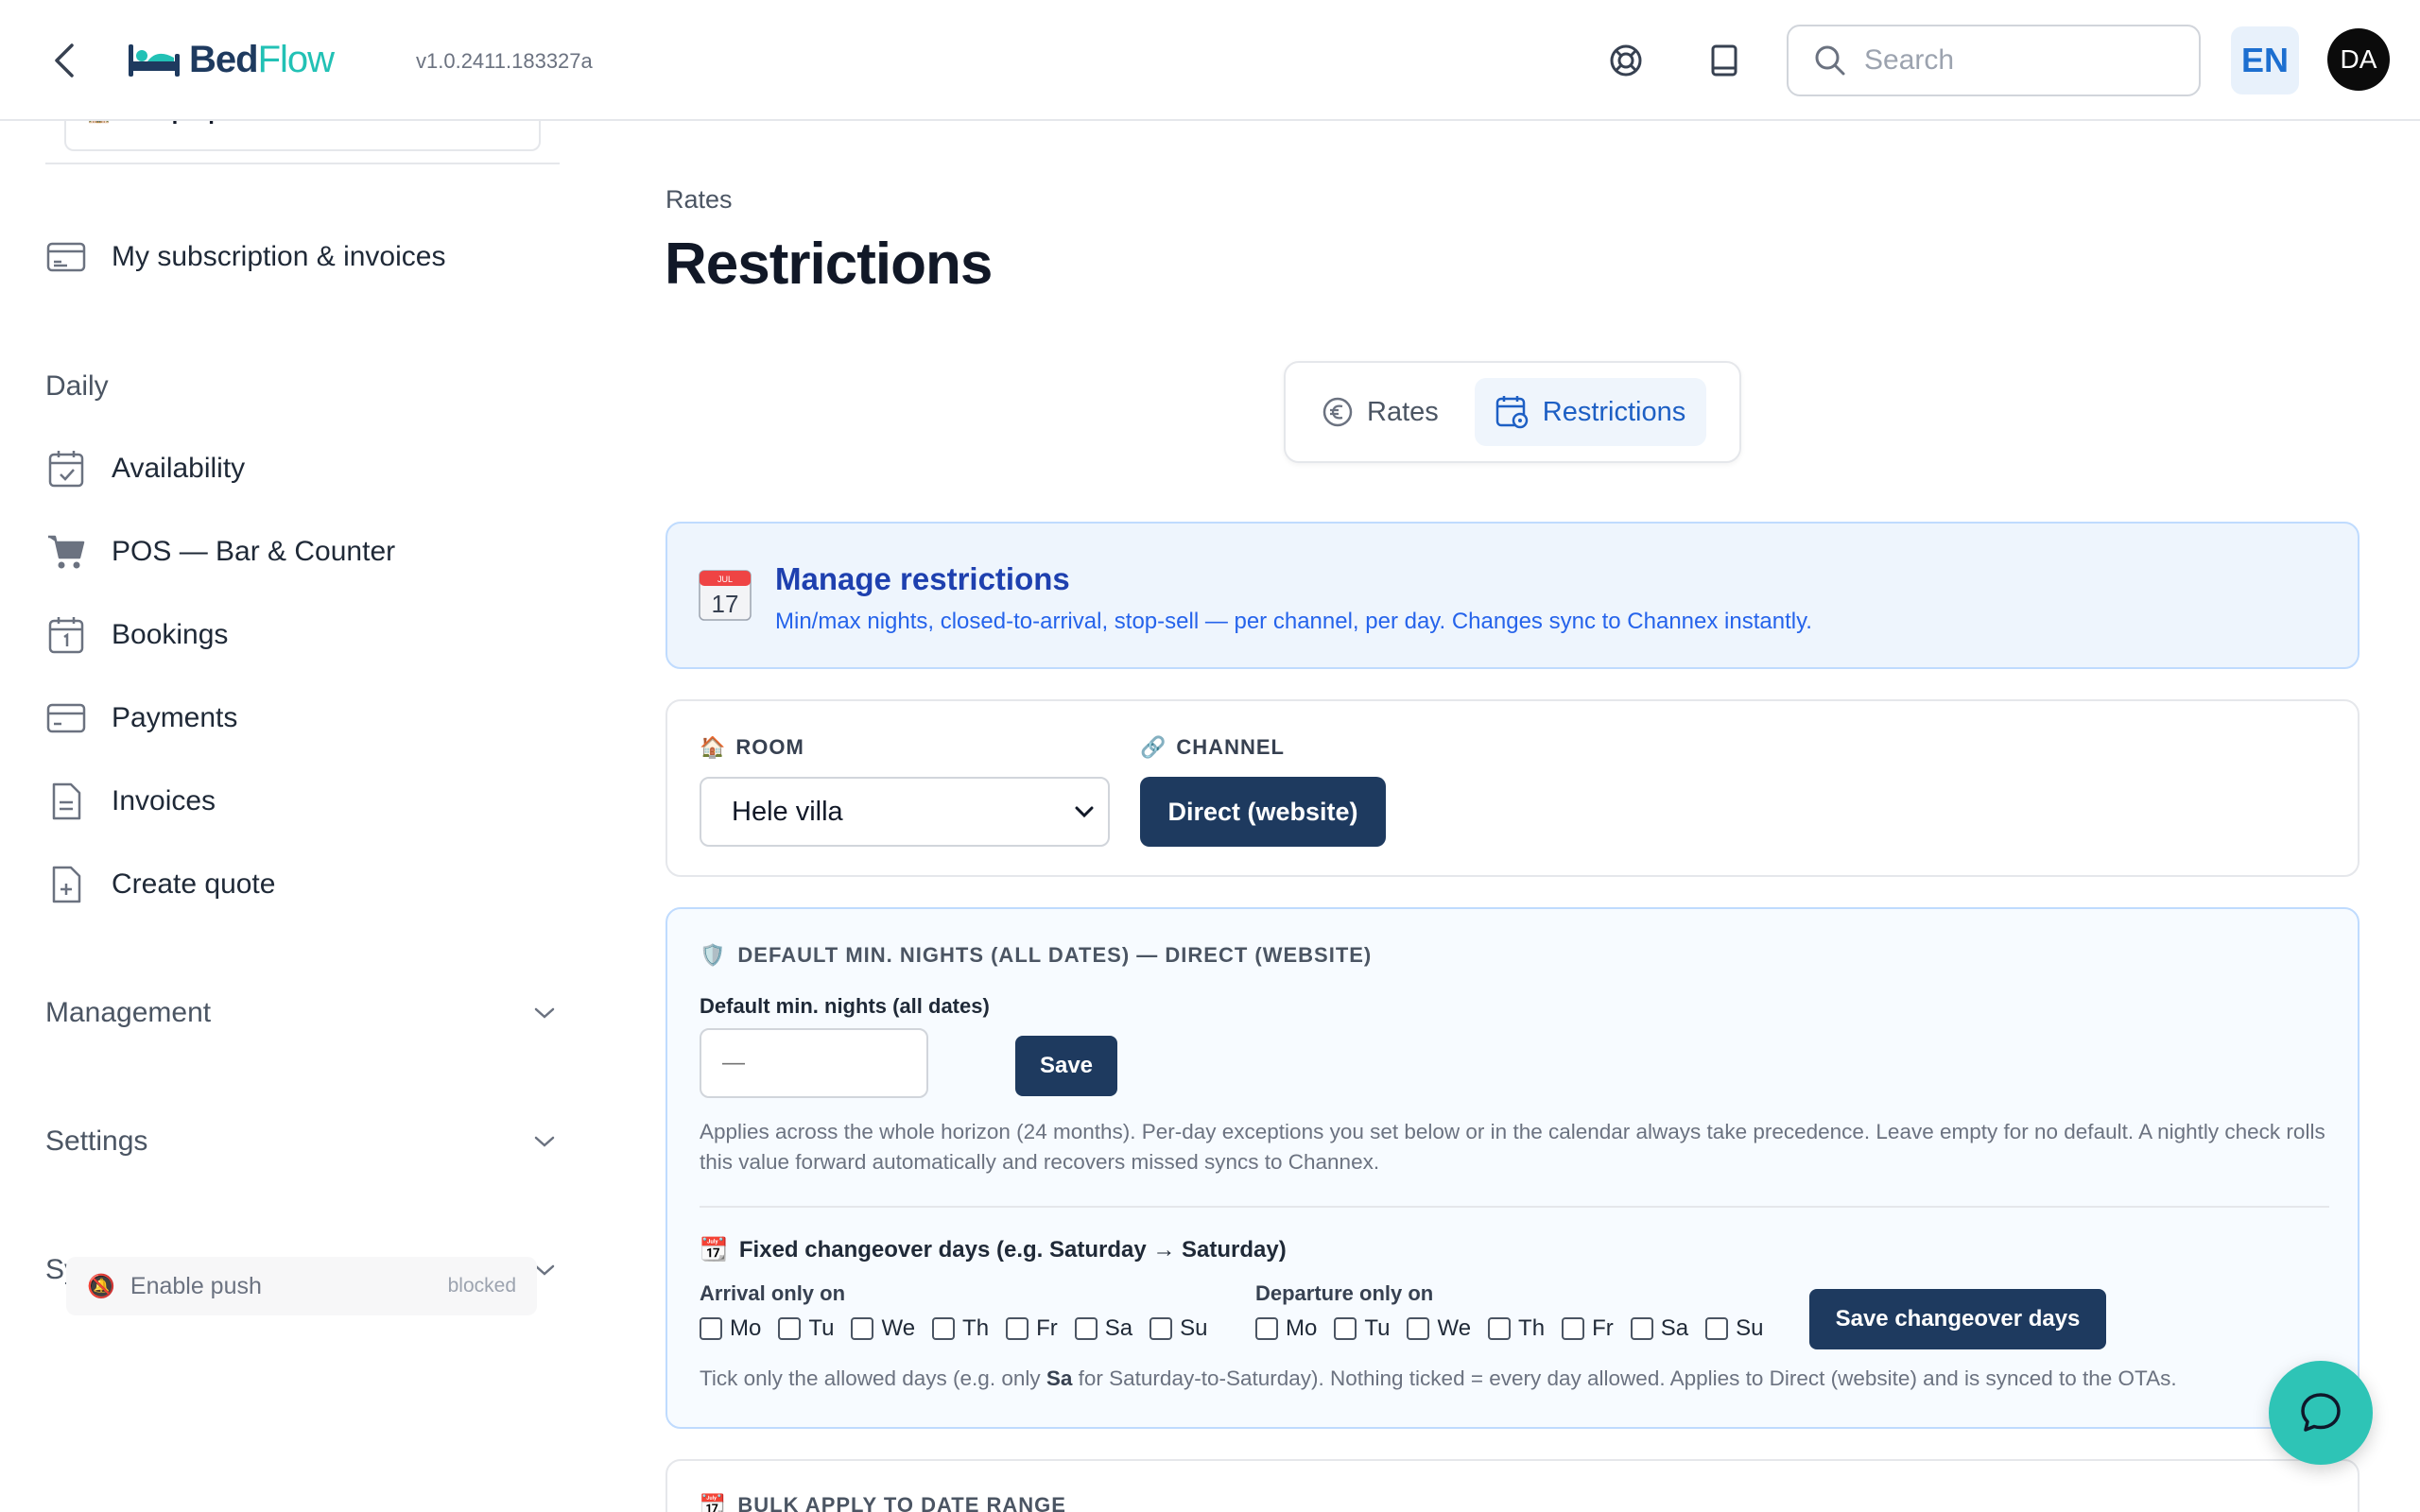  I want to click on room-select: Hele villa, so click(905, 812).